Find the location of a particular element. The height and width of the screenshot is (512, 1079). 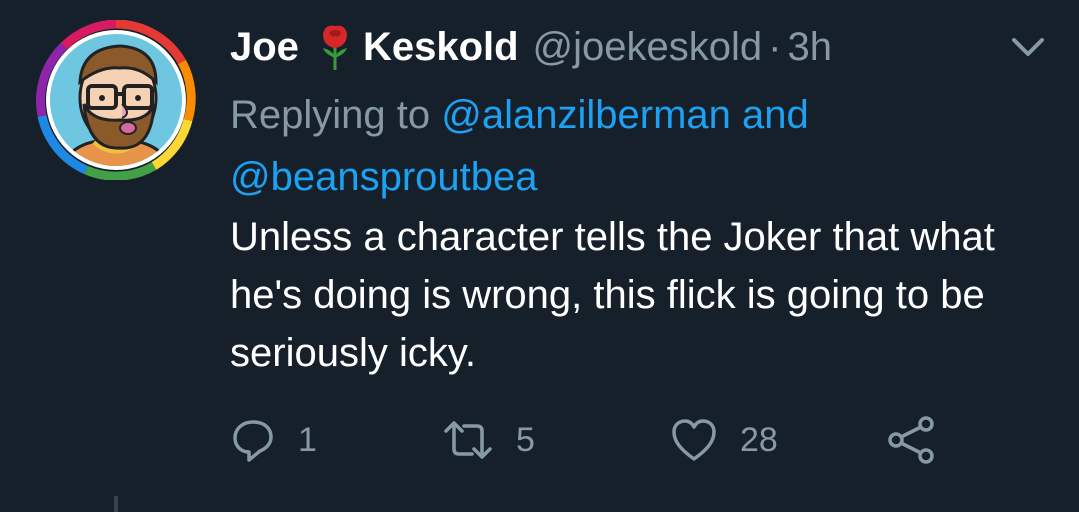

retweet-count: 5 is located at coordinates (525, 439).